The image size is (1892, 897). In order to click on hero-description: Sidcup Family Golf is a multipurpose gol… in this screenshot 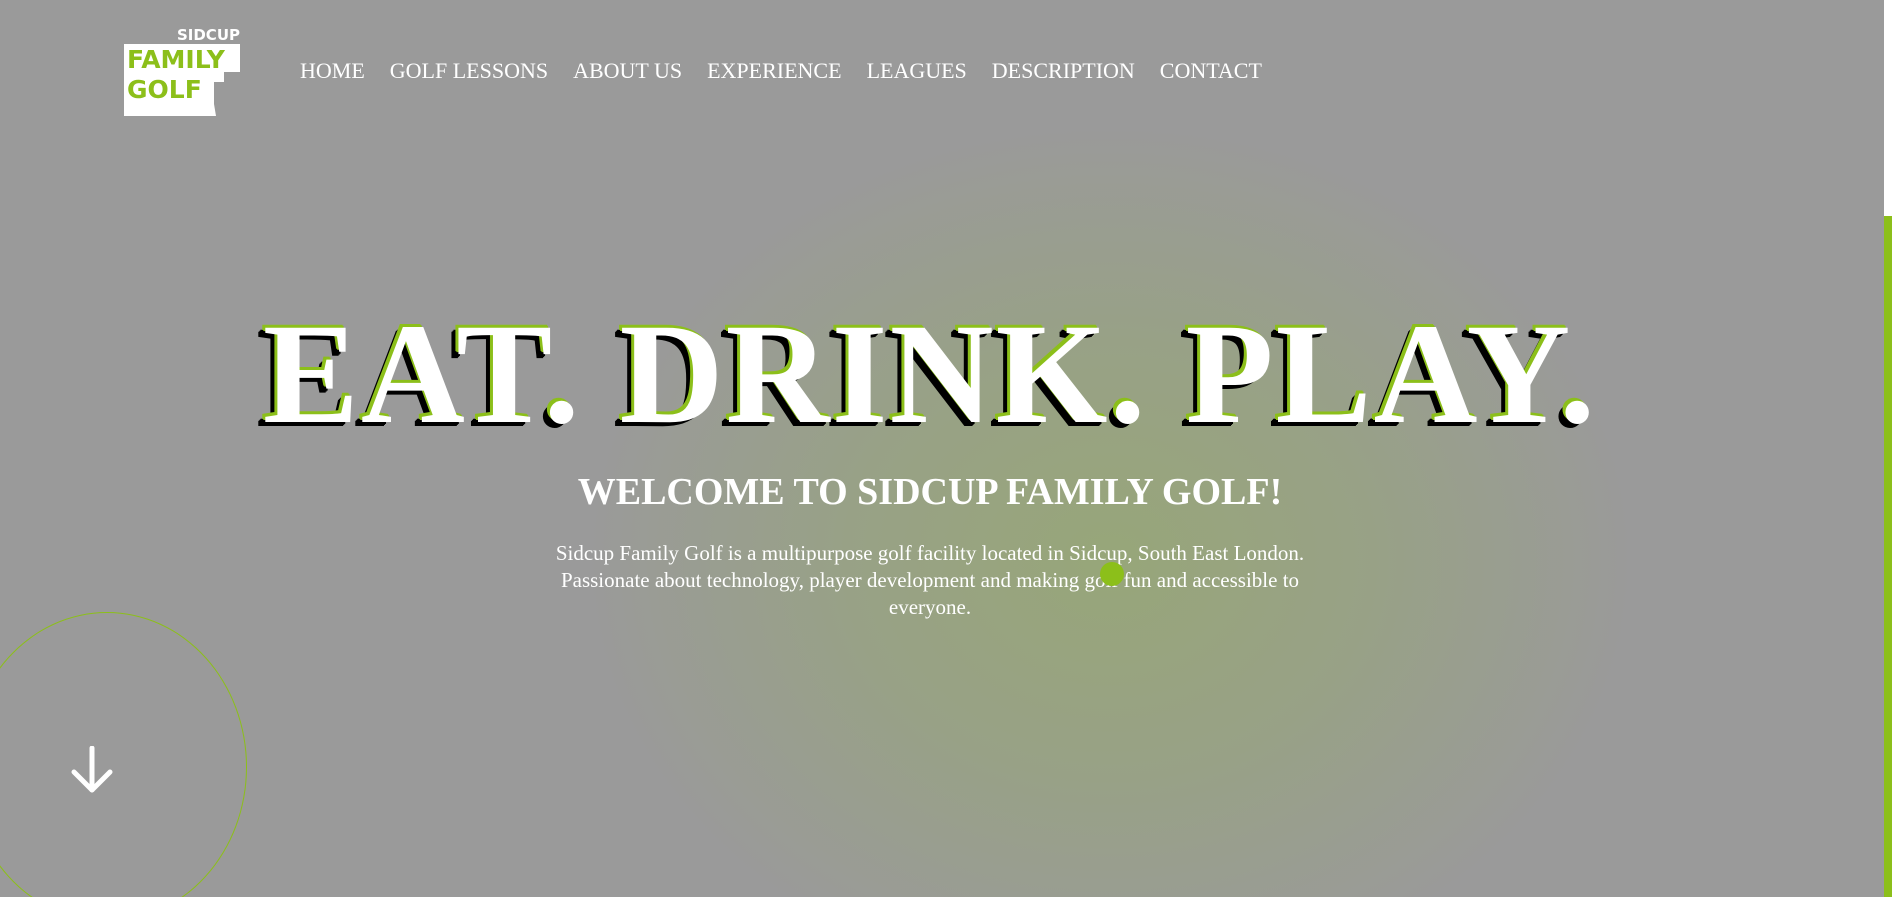, I will do `click(930, 580)`.